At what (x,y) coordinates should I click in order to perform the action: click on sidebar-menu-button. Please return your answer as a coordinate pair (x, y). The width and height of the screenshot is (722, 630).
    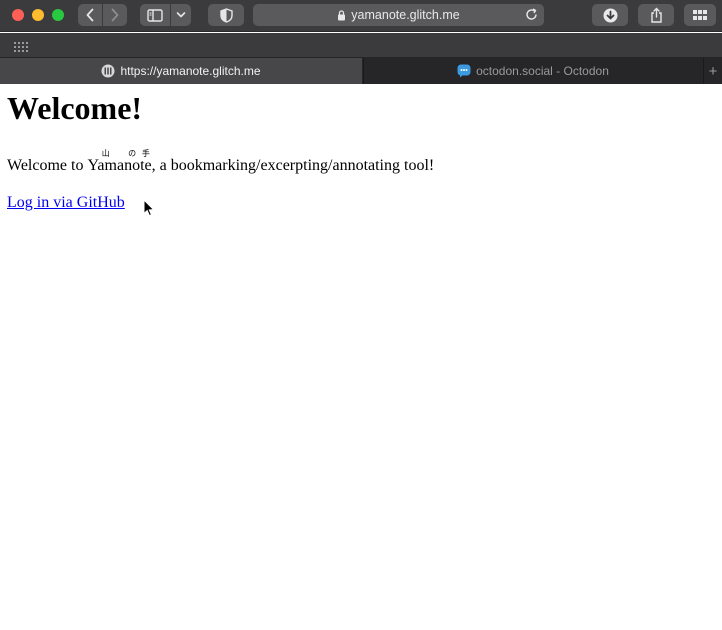
    Looking at the image, I should click on (181, 15).